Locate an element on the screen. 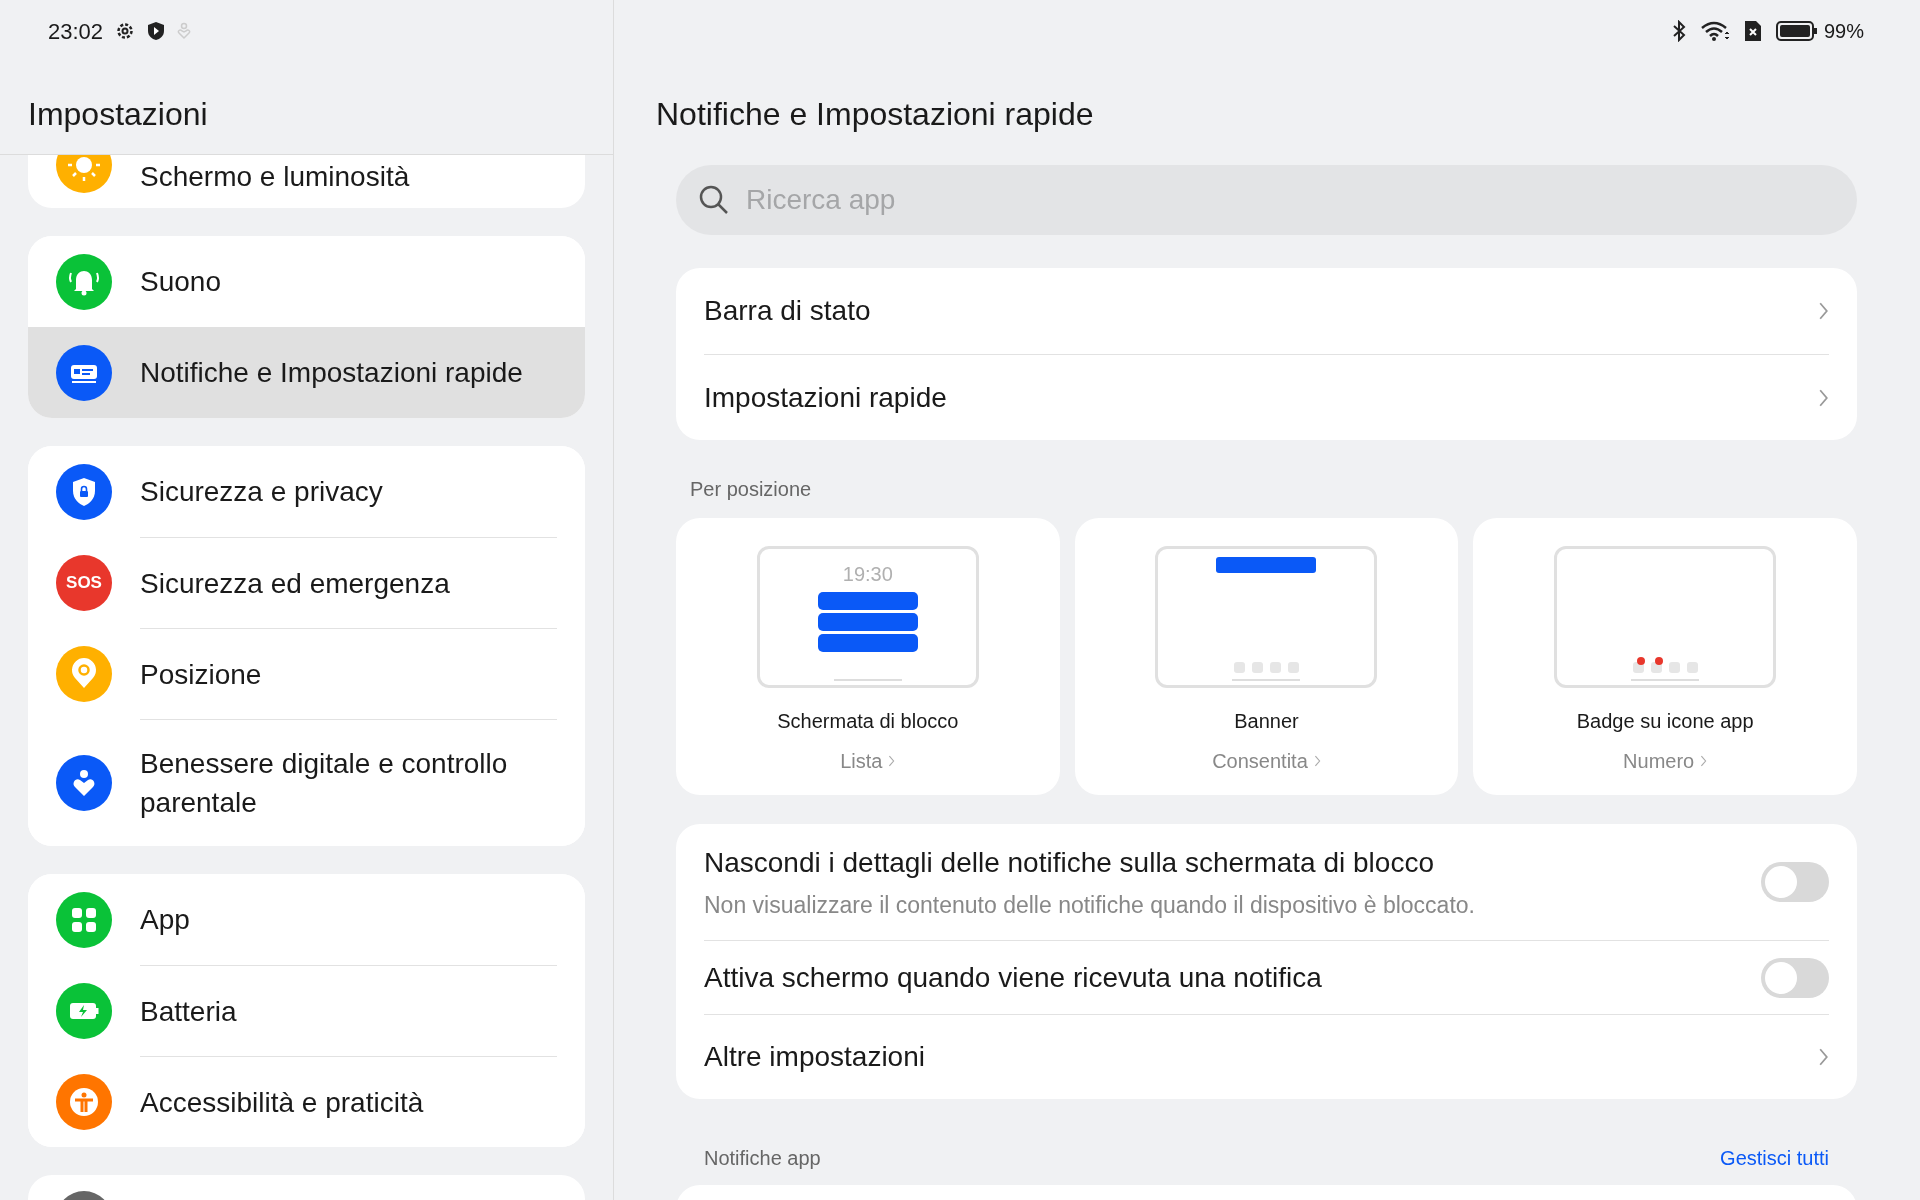  gear-icon is located at coordinates (125, 31).